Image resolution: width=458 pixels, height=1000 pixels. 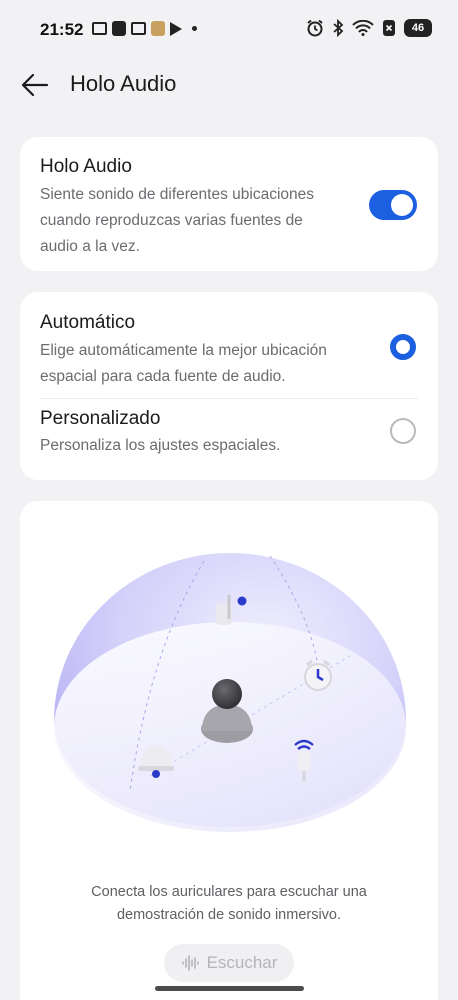 I want to click on app-header: Holo Audio, so click(x=229, y=85).